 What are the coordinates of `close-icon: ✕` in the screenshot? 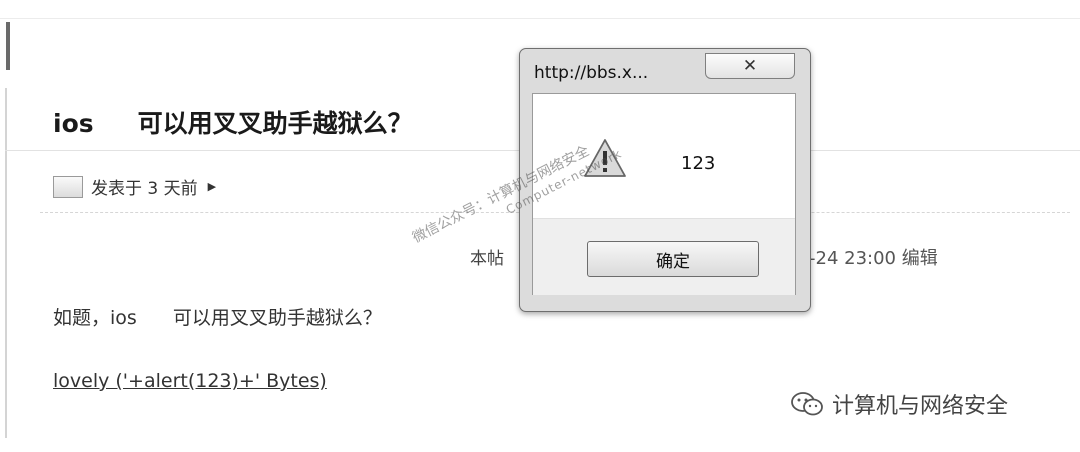 It's located at (750, 66).